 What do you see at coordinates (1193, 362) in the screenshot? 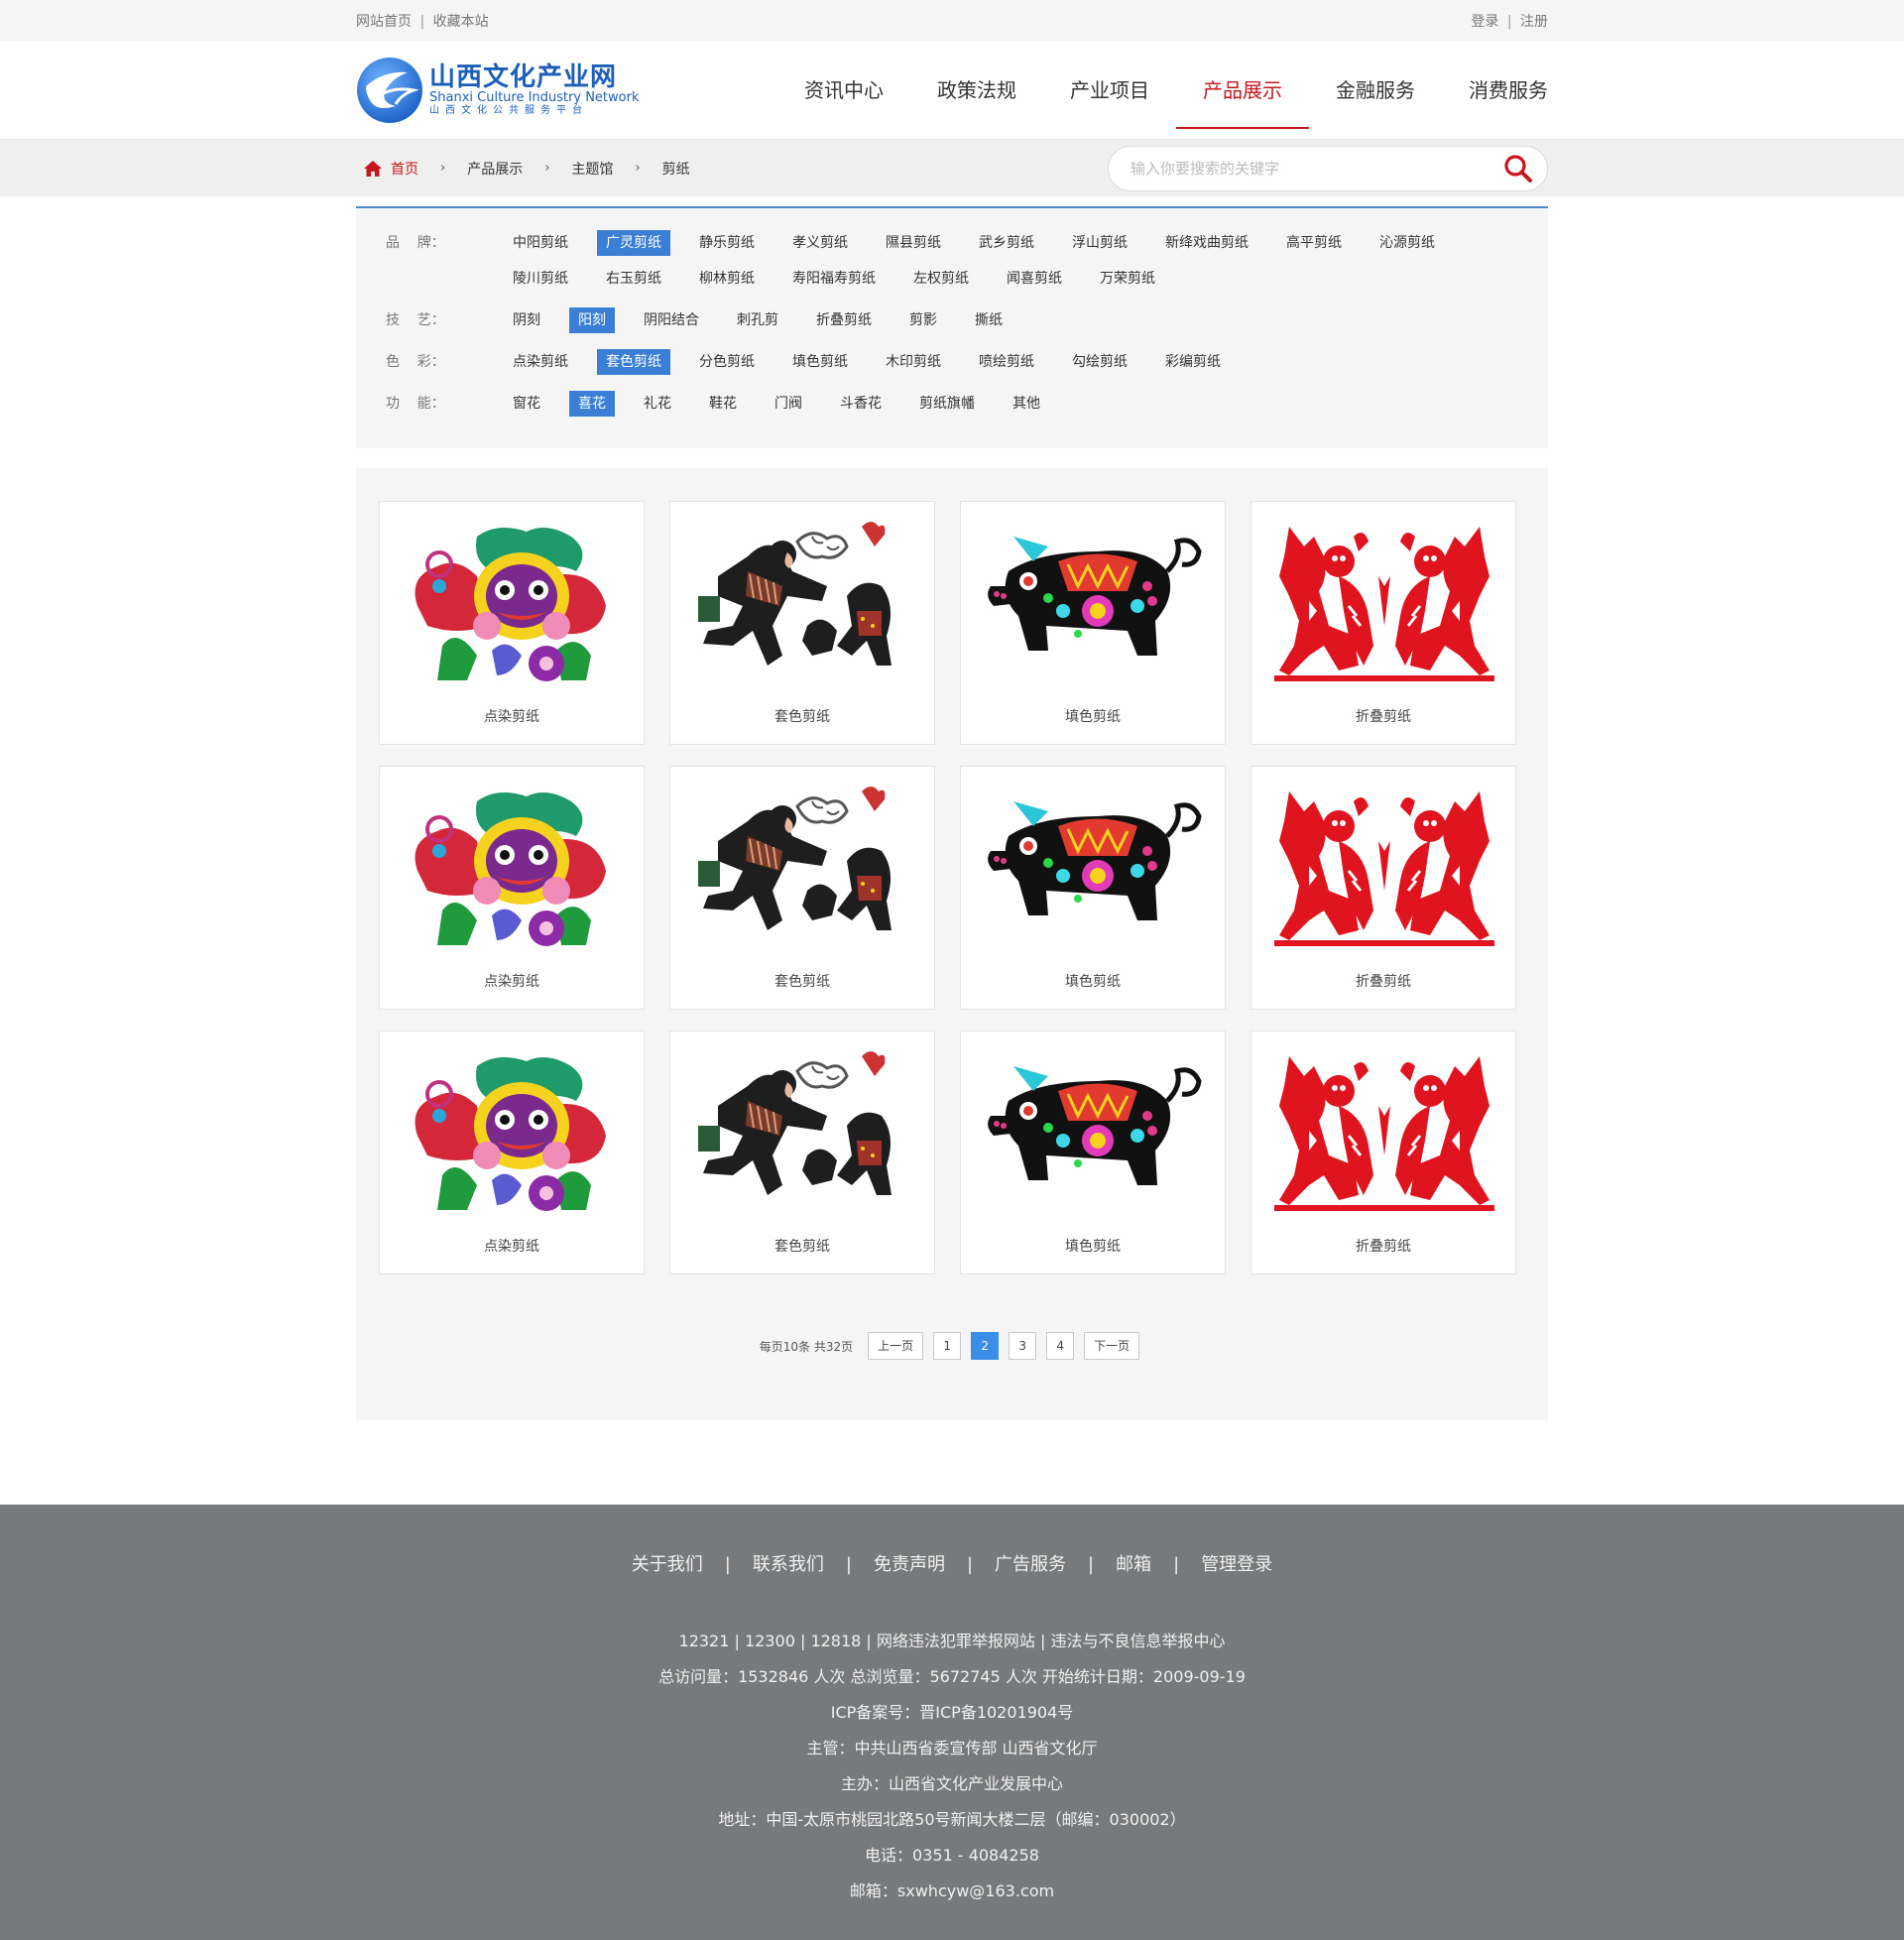
I see `filter-option-color: 彩编剪纸` at bounding box center [1193, 362].